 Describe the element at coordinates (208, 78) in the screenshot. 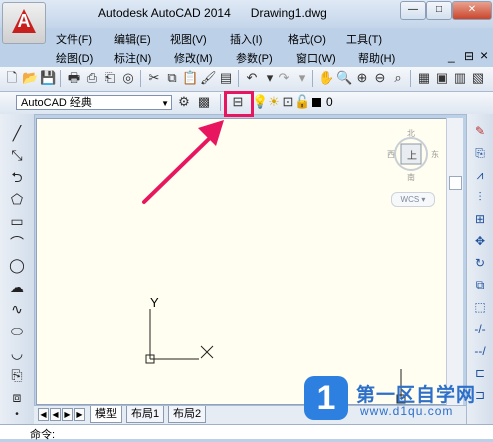

I see `match-properties-icon: 🖌` at that location.